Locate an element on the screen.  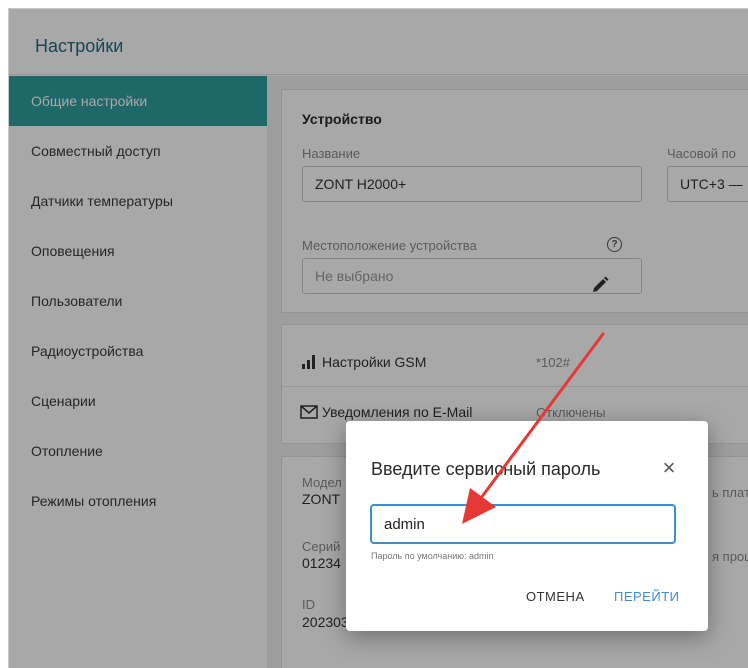
password-input: admin is located at coordinates (523, 524).